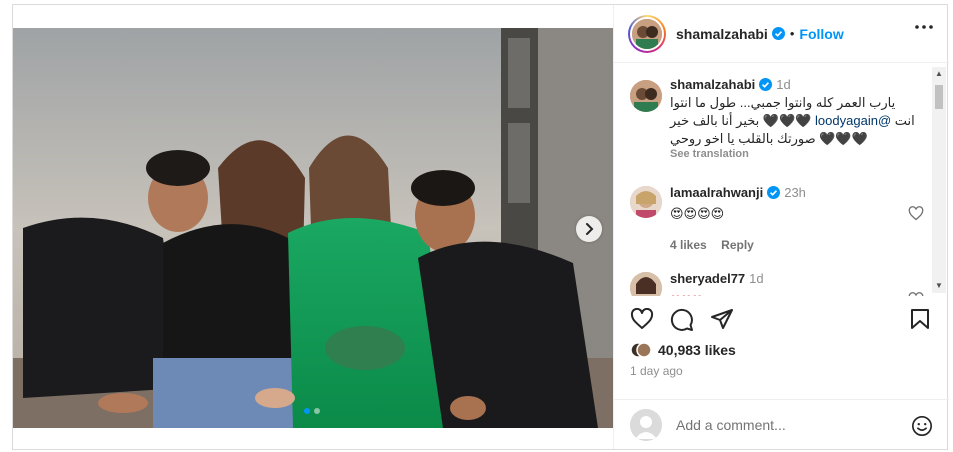 This screenshot has height=452, width=953. I want to click on comment-author: sheryadel77, so click(707, 278).